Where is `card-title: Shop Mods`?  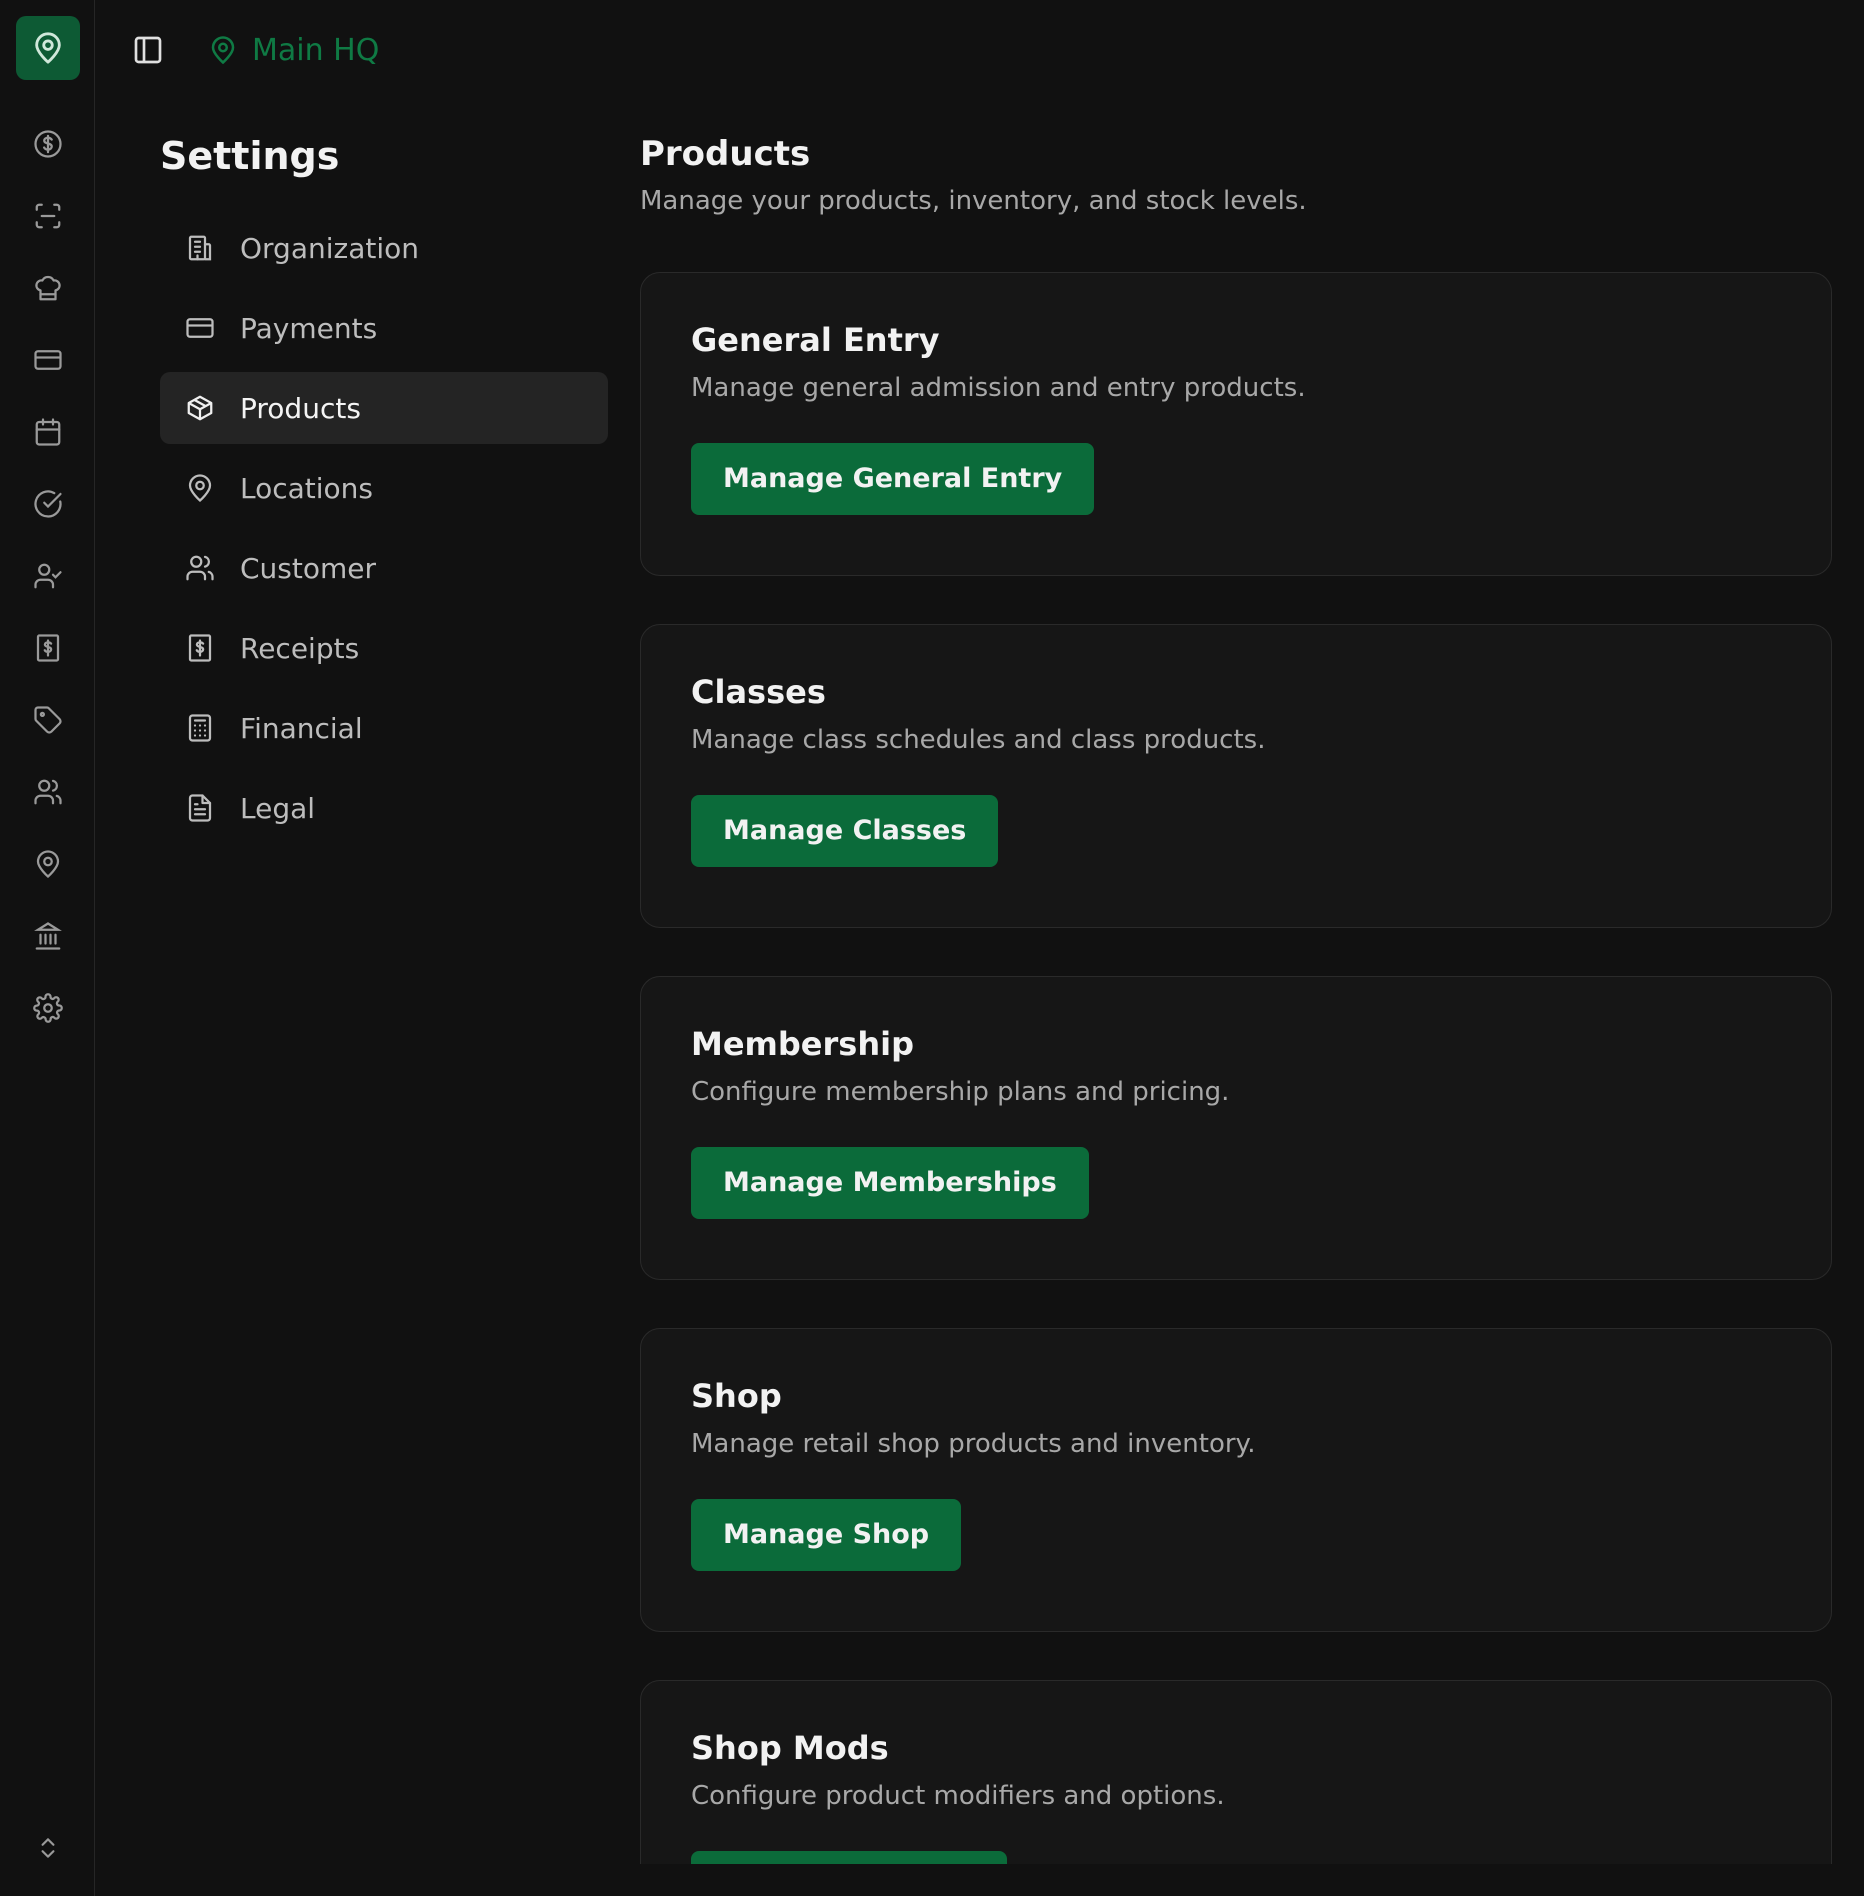
card-title: Shop Mods is located at coordinates (790, 1748).